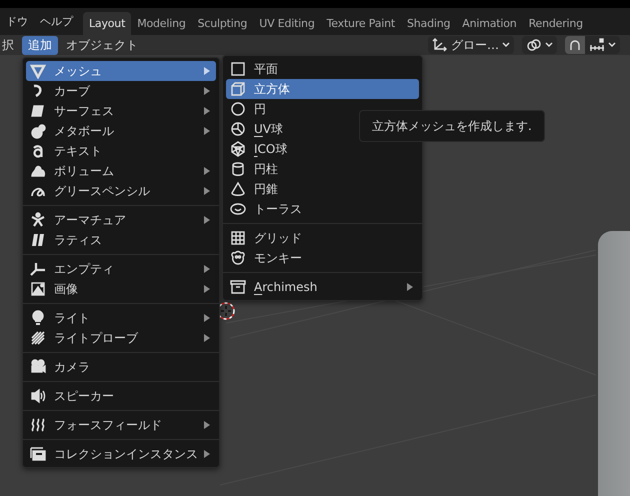 The height and width of the screenshot is (496, 630). What do you see at coordinates (322, 258) in the screenshot?
I see `menu-item: モンキー` at bounding box center [322, 258].